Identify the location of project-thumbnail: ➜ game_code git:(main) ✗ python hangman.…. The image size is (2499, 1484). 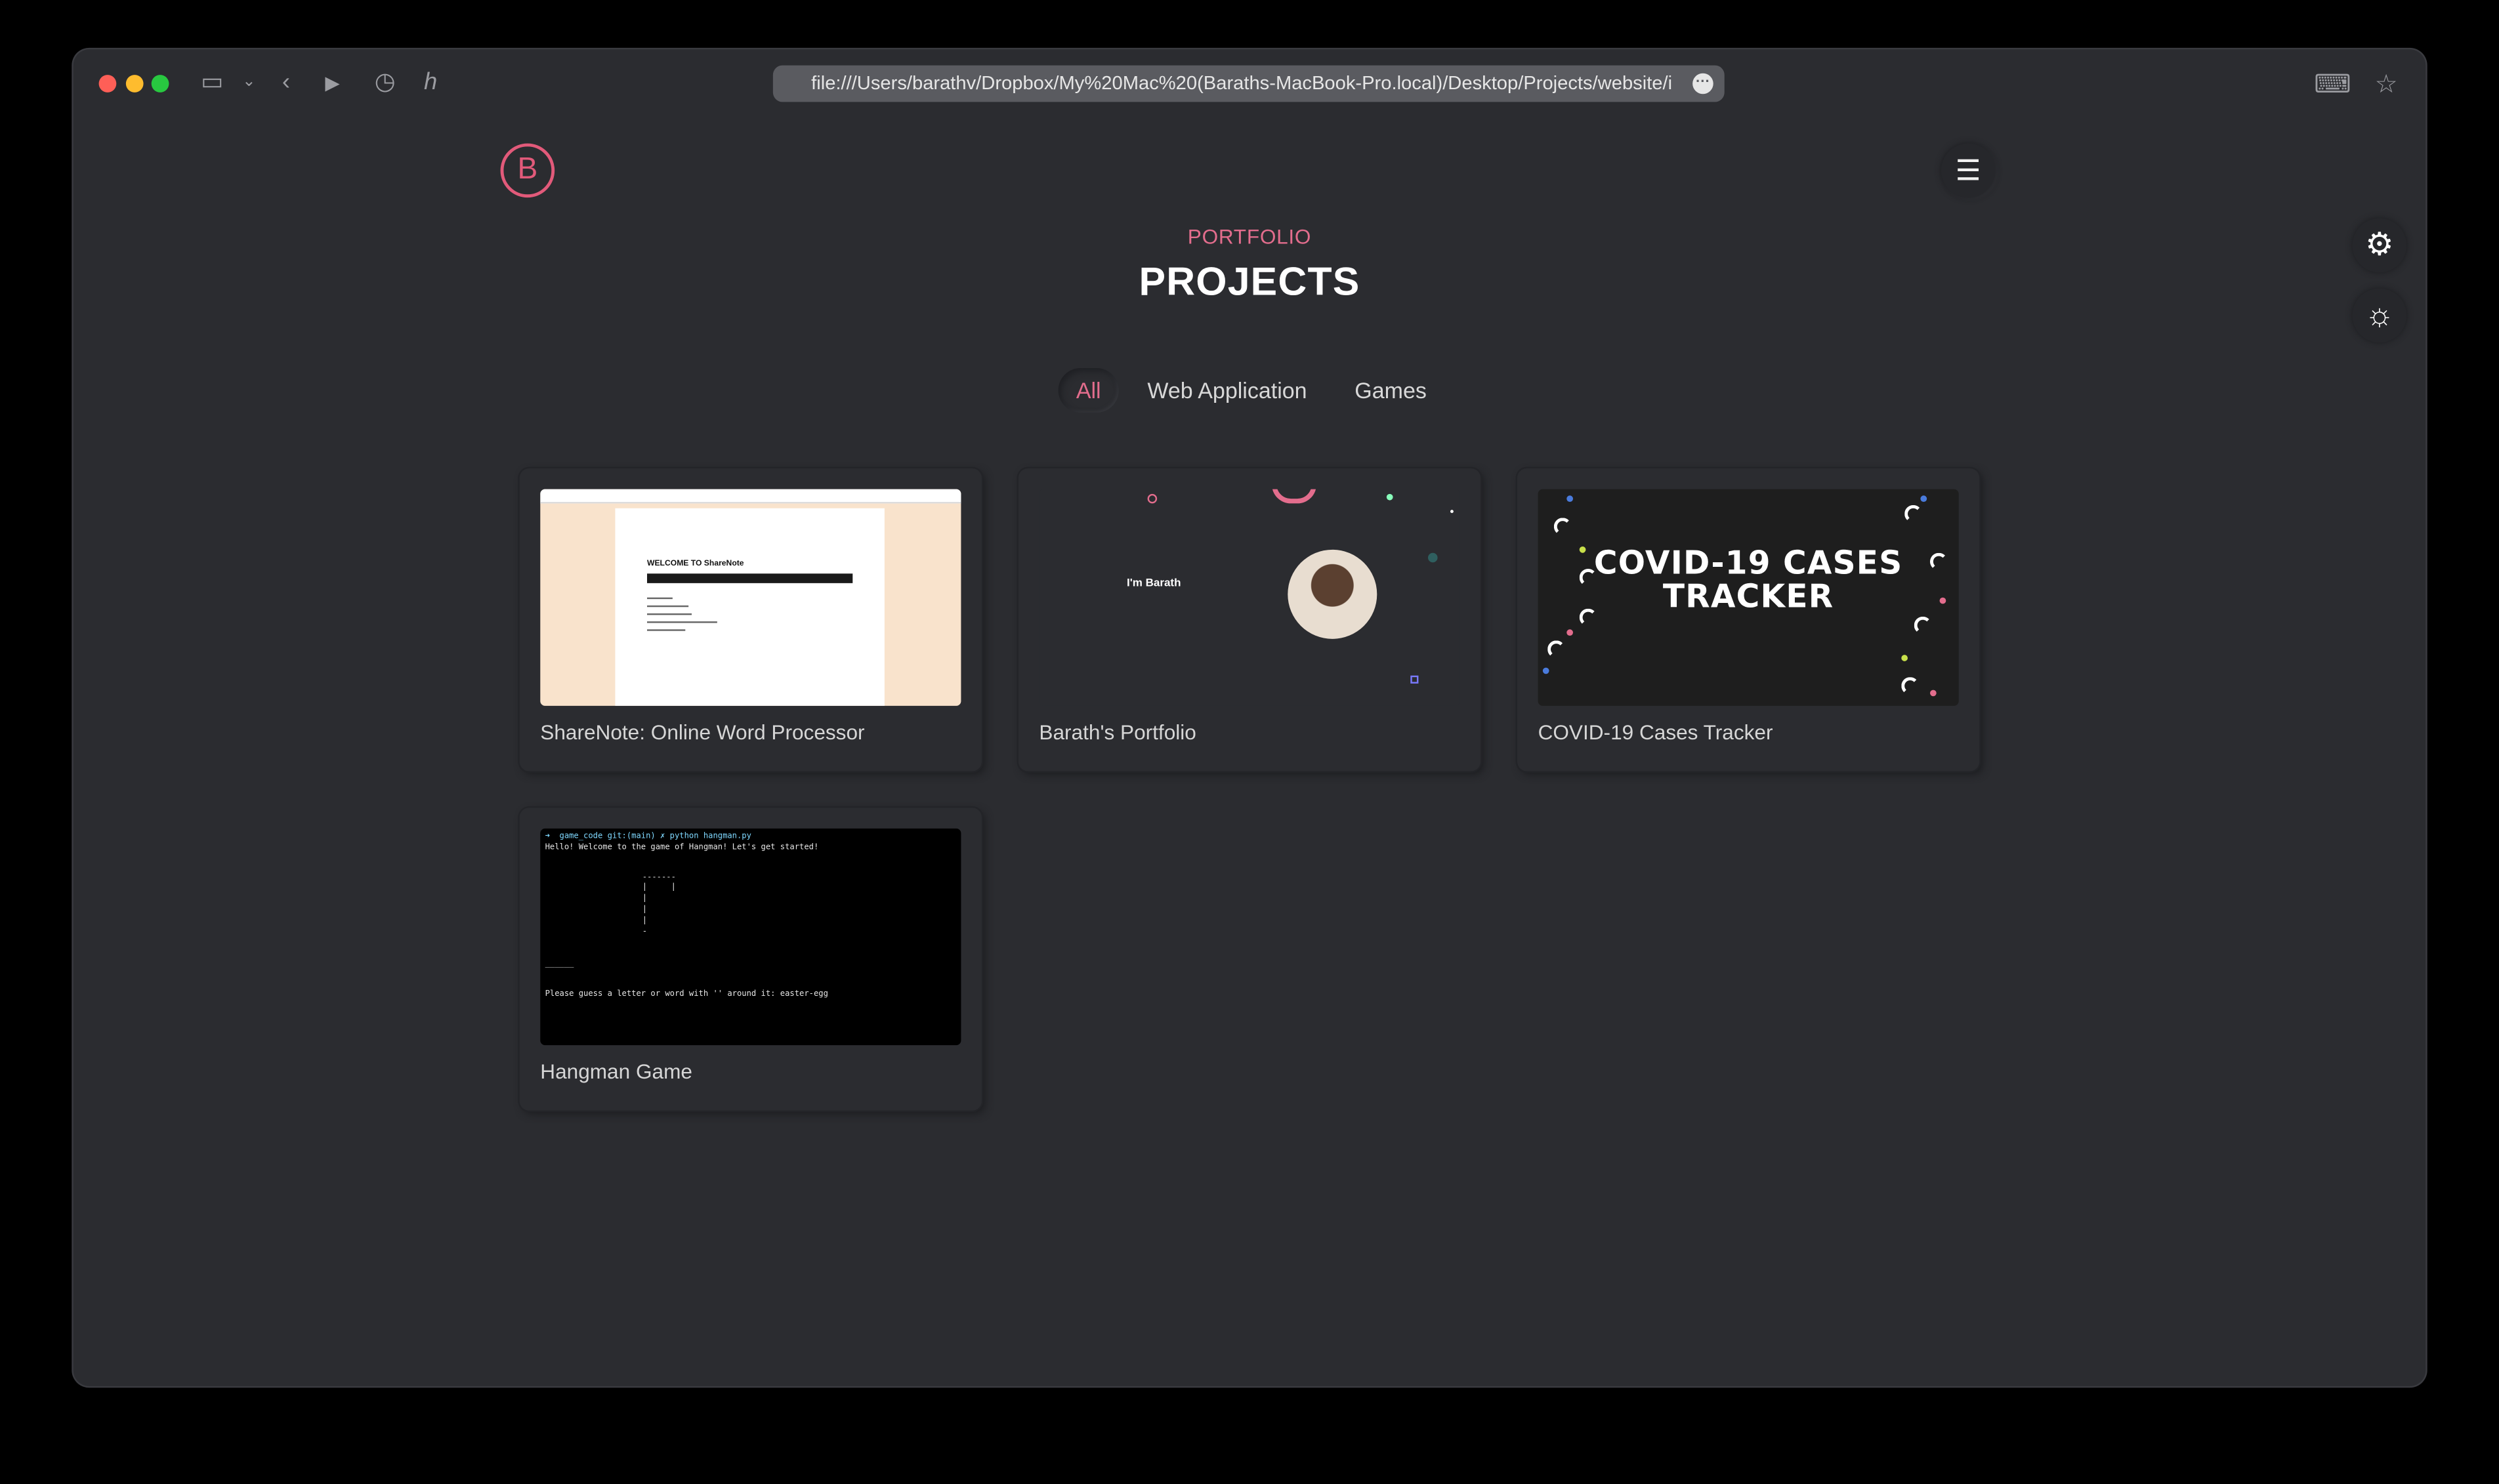
(750, 937).